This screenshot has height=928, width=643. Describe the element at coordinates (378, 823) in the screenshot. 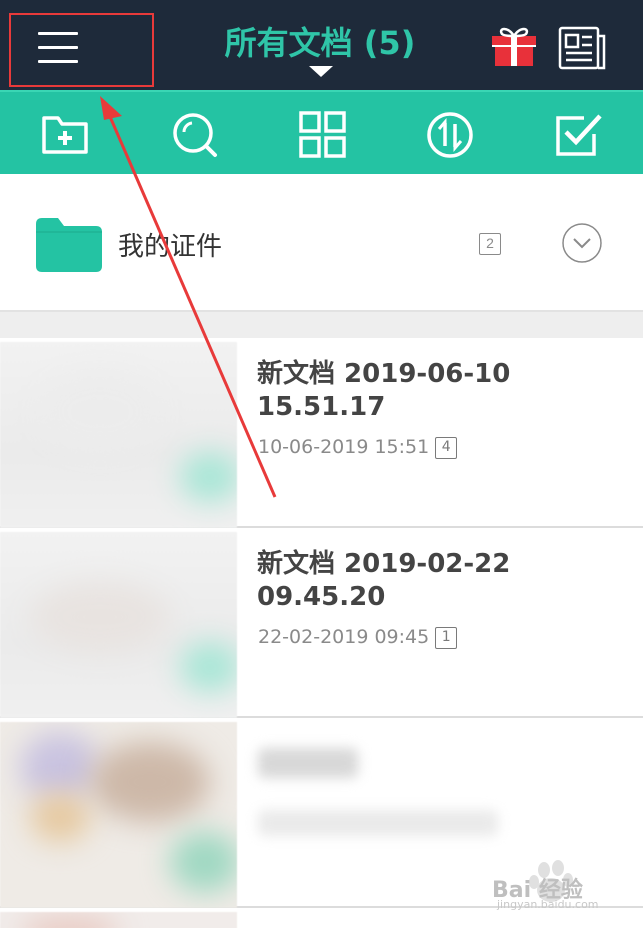

I see `blurred-subtitle` at that location.